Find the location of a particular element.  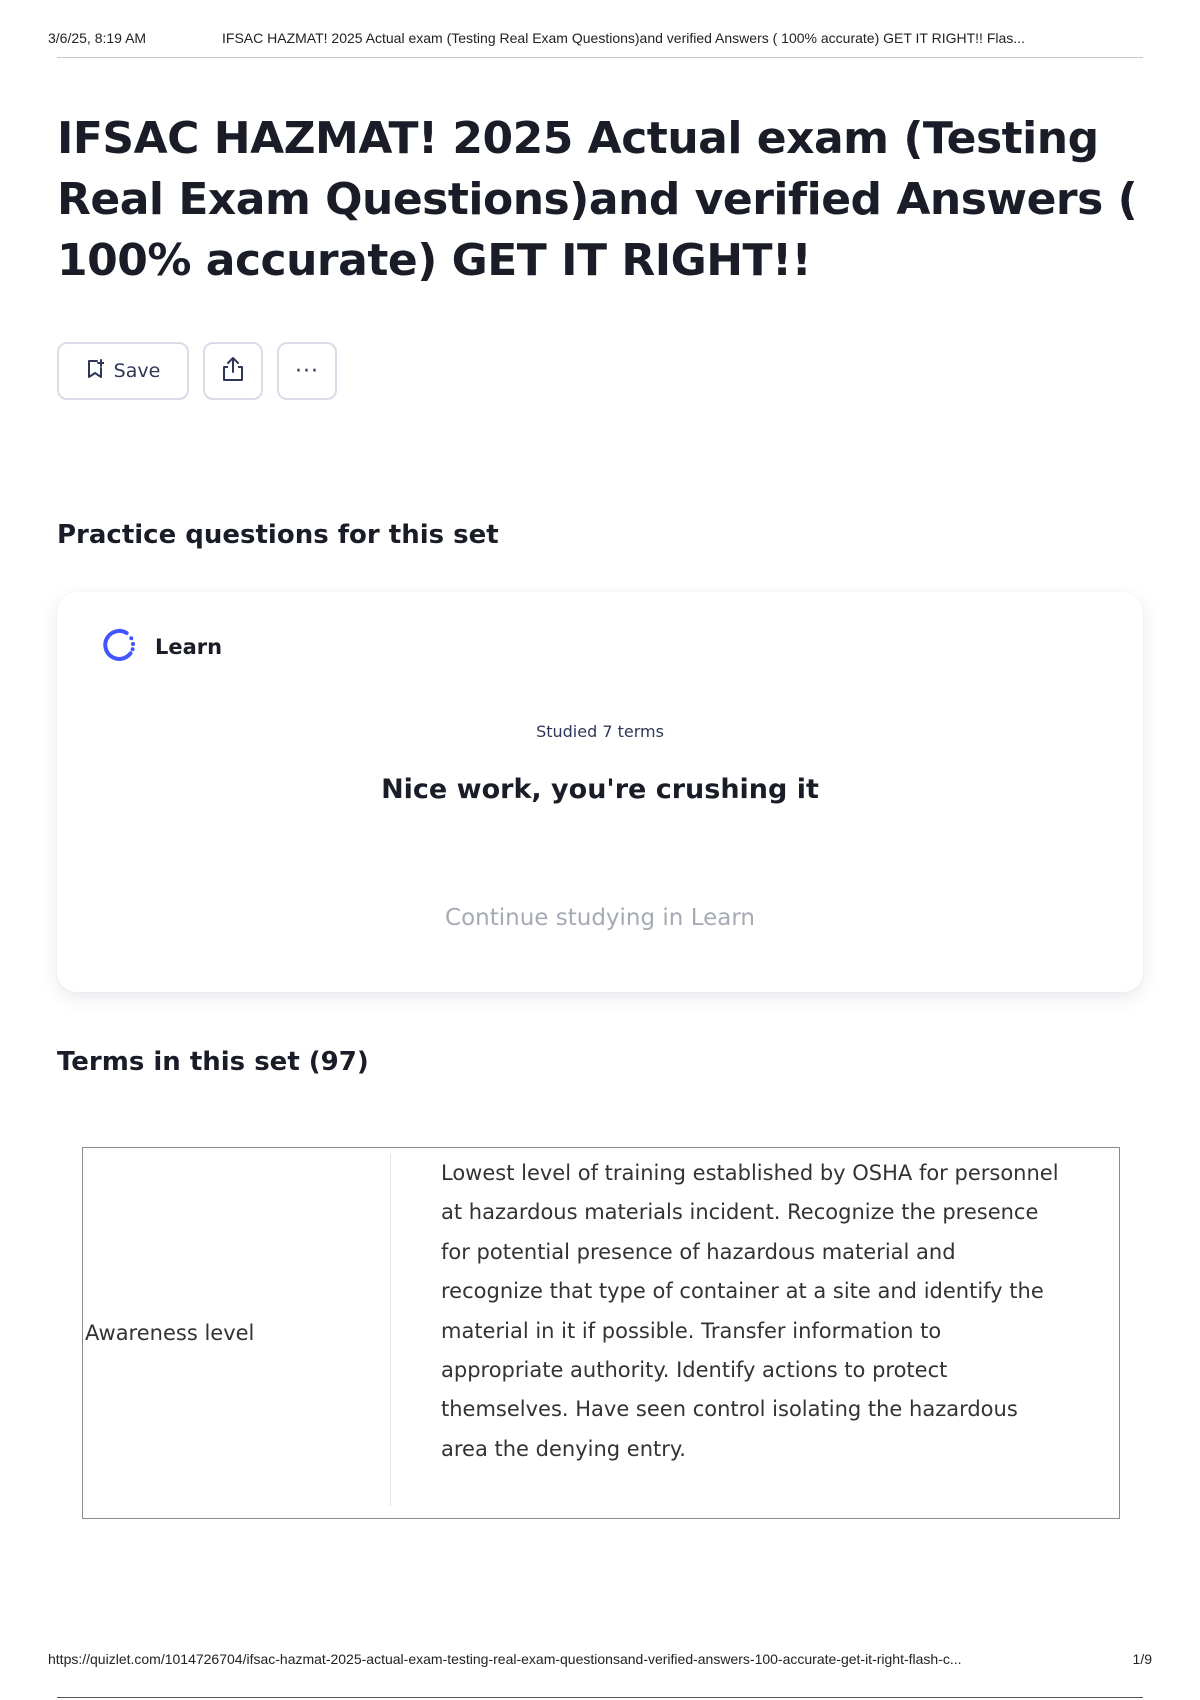

practice-heading: Practice questions for this set is located at coordinates (278, 535).